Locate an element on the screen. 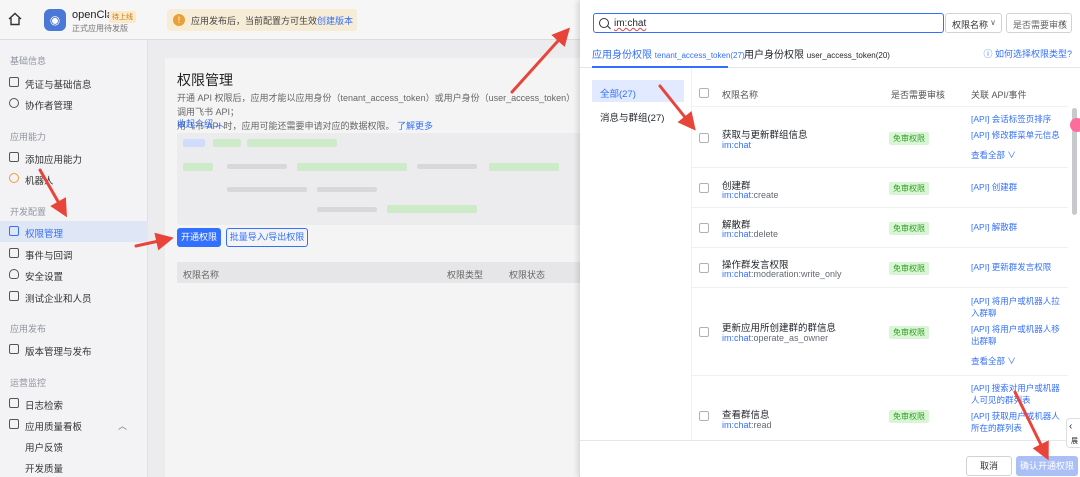 The height and width of the screenshot is (477, 1080). sidebar-section-title: 应用能力 is located at coordinates (28, 137).